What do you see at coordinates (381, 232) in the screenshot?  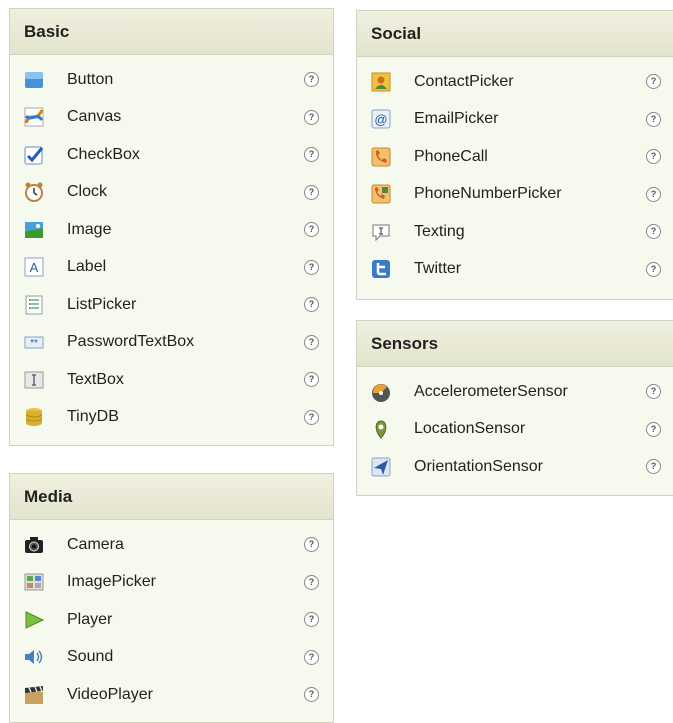 I see `texting-icon` at bounding box center [381, 232].